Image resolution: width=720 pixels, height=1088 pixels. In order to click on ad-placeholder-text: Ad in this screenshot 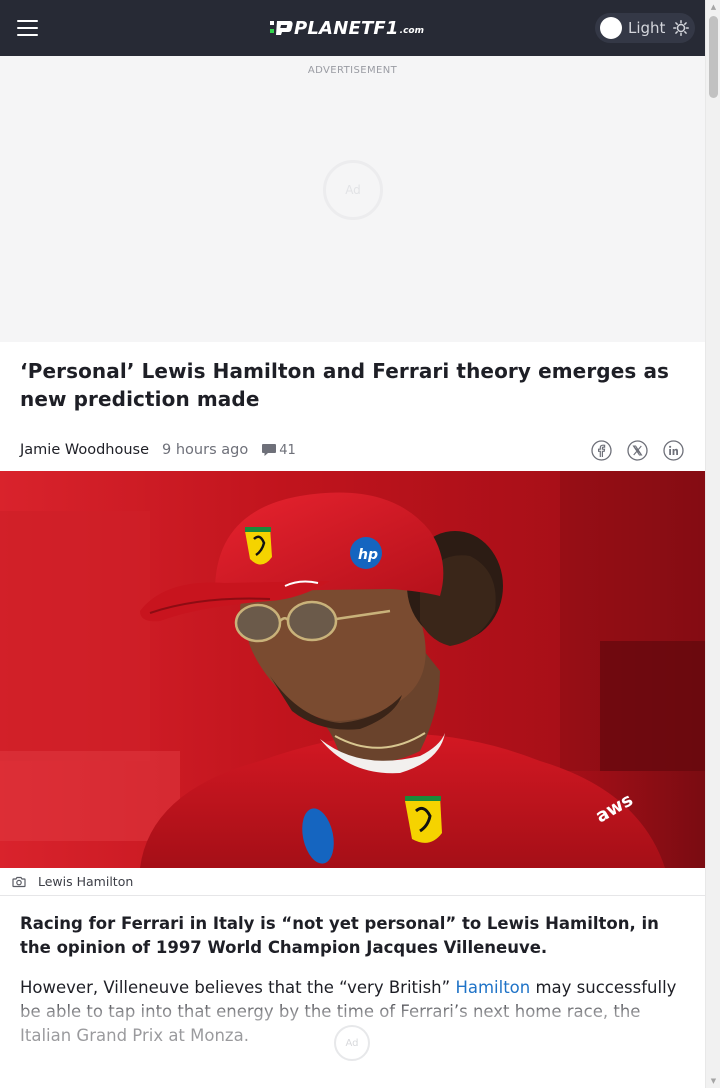, I will do `click(353, 190)`.